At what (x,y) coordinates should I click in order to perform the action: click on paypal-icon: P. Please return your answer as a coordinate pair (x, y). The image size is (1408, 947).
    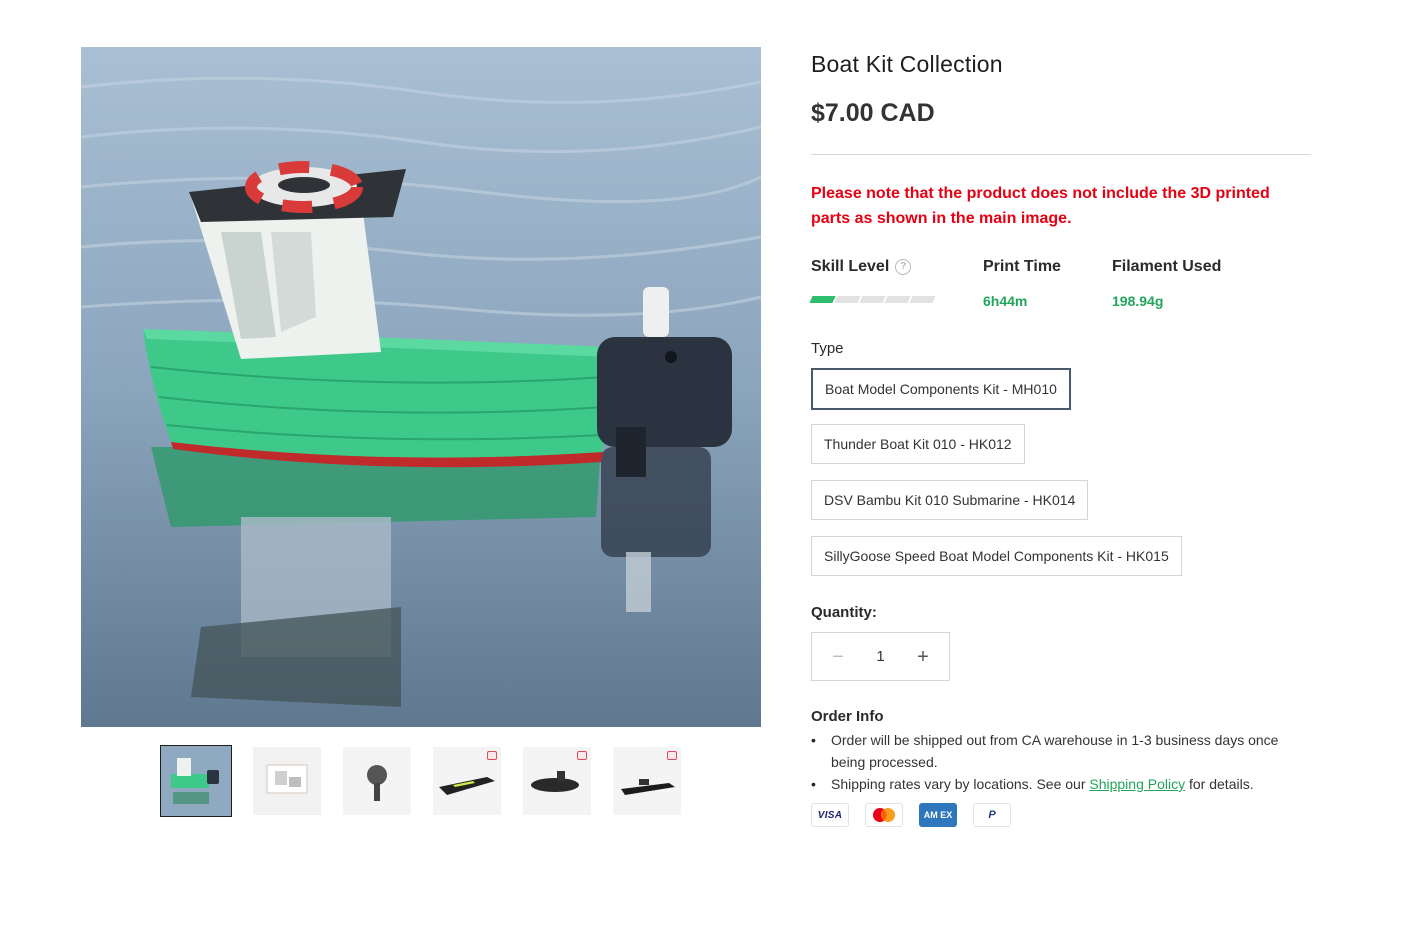
    Looking at the image, I should click on (992, 815).